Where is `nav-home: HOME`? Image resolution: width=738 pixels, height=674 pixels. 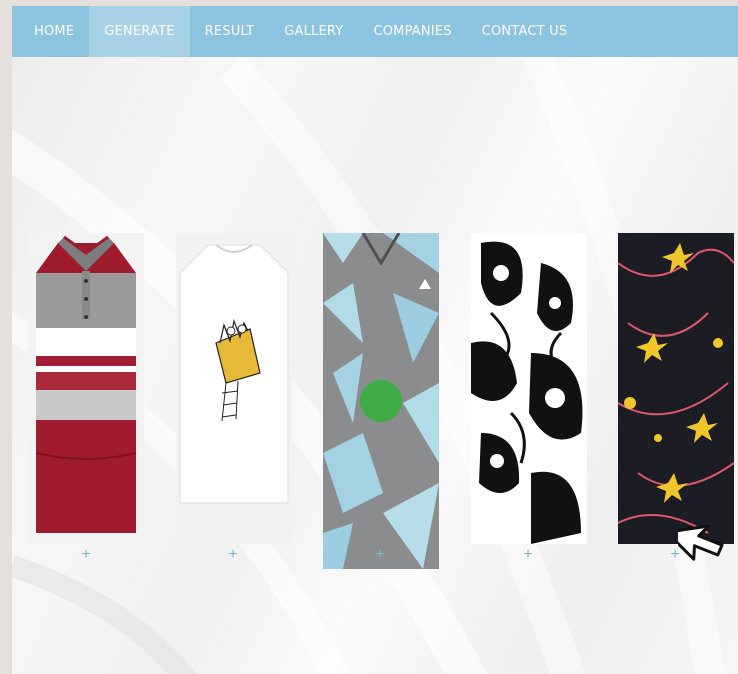
nav-home: HOME is located at coordinates (50, 31).